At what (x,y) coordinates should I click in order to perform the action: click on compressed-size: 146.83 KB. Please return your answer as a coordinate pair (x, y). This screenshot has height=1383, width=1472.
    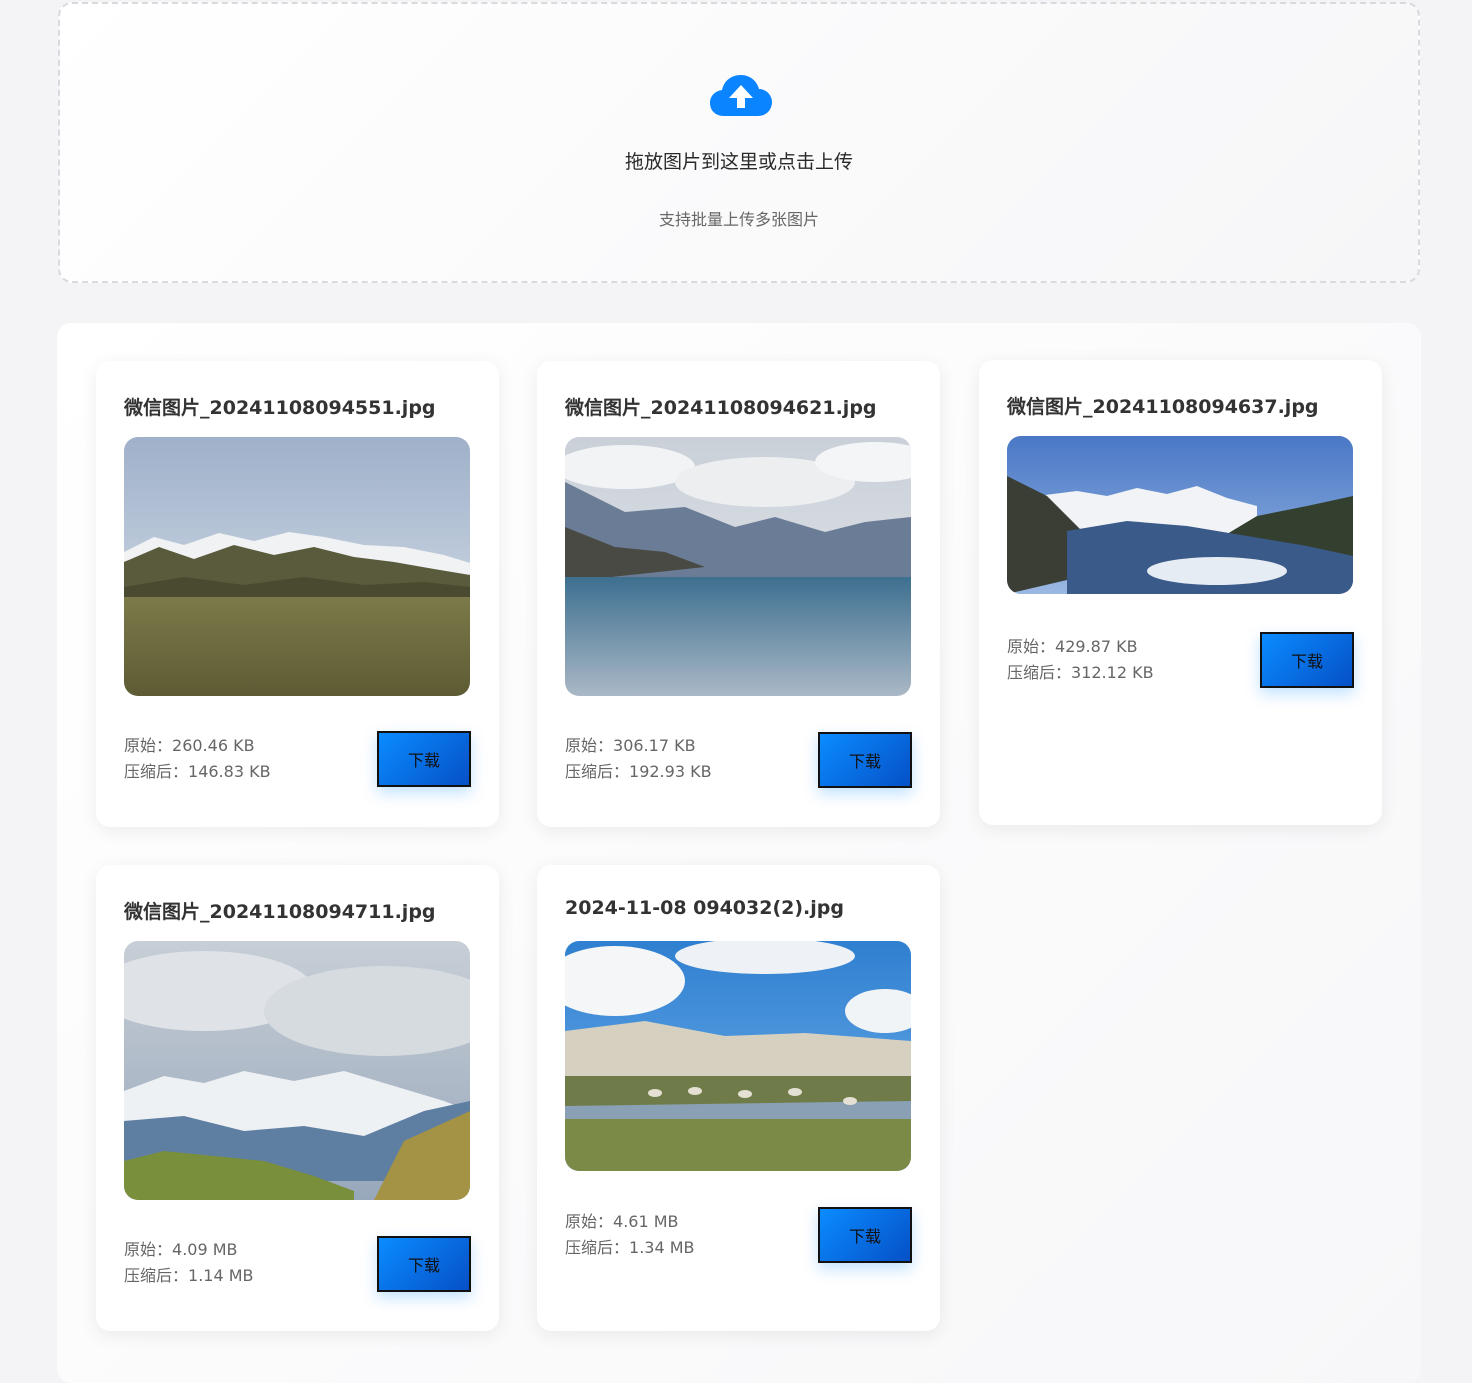
    Looking at the image, I should click on (229, 771).